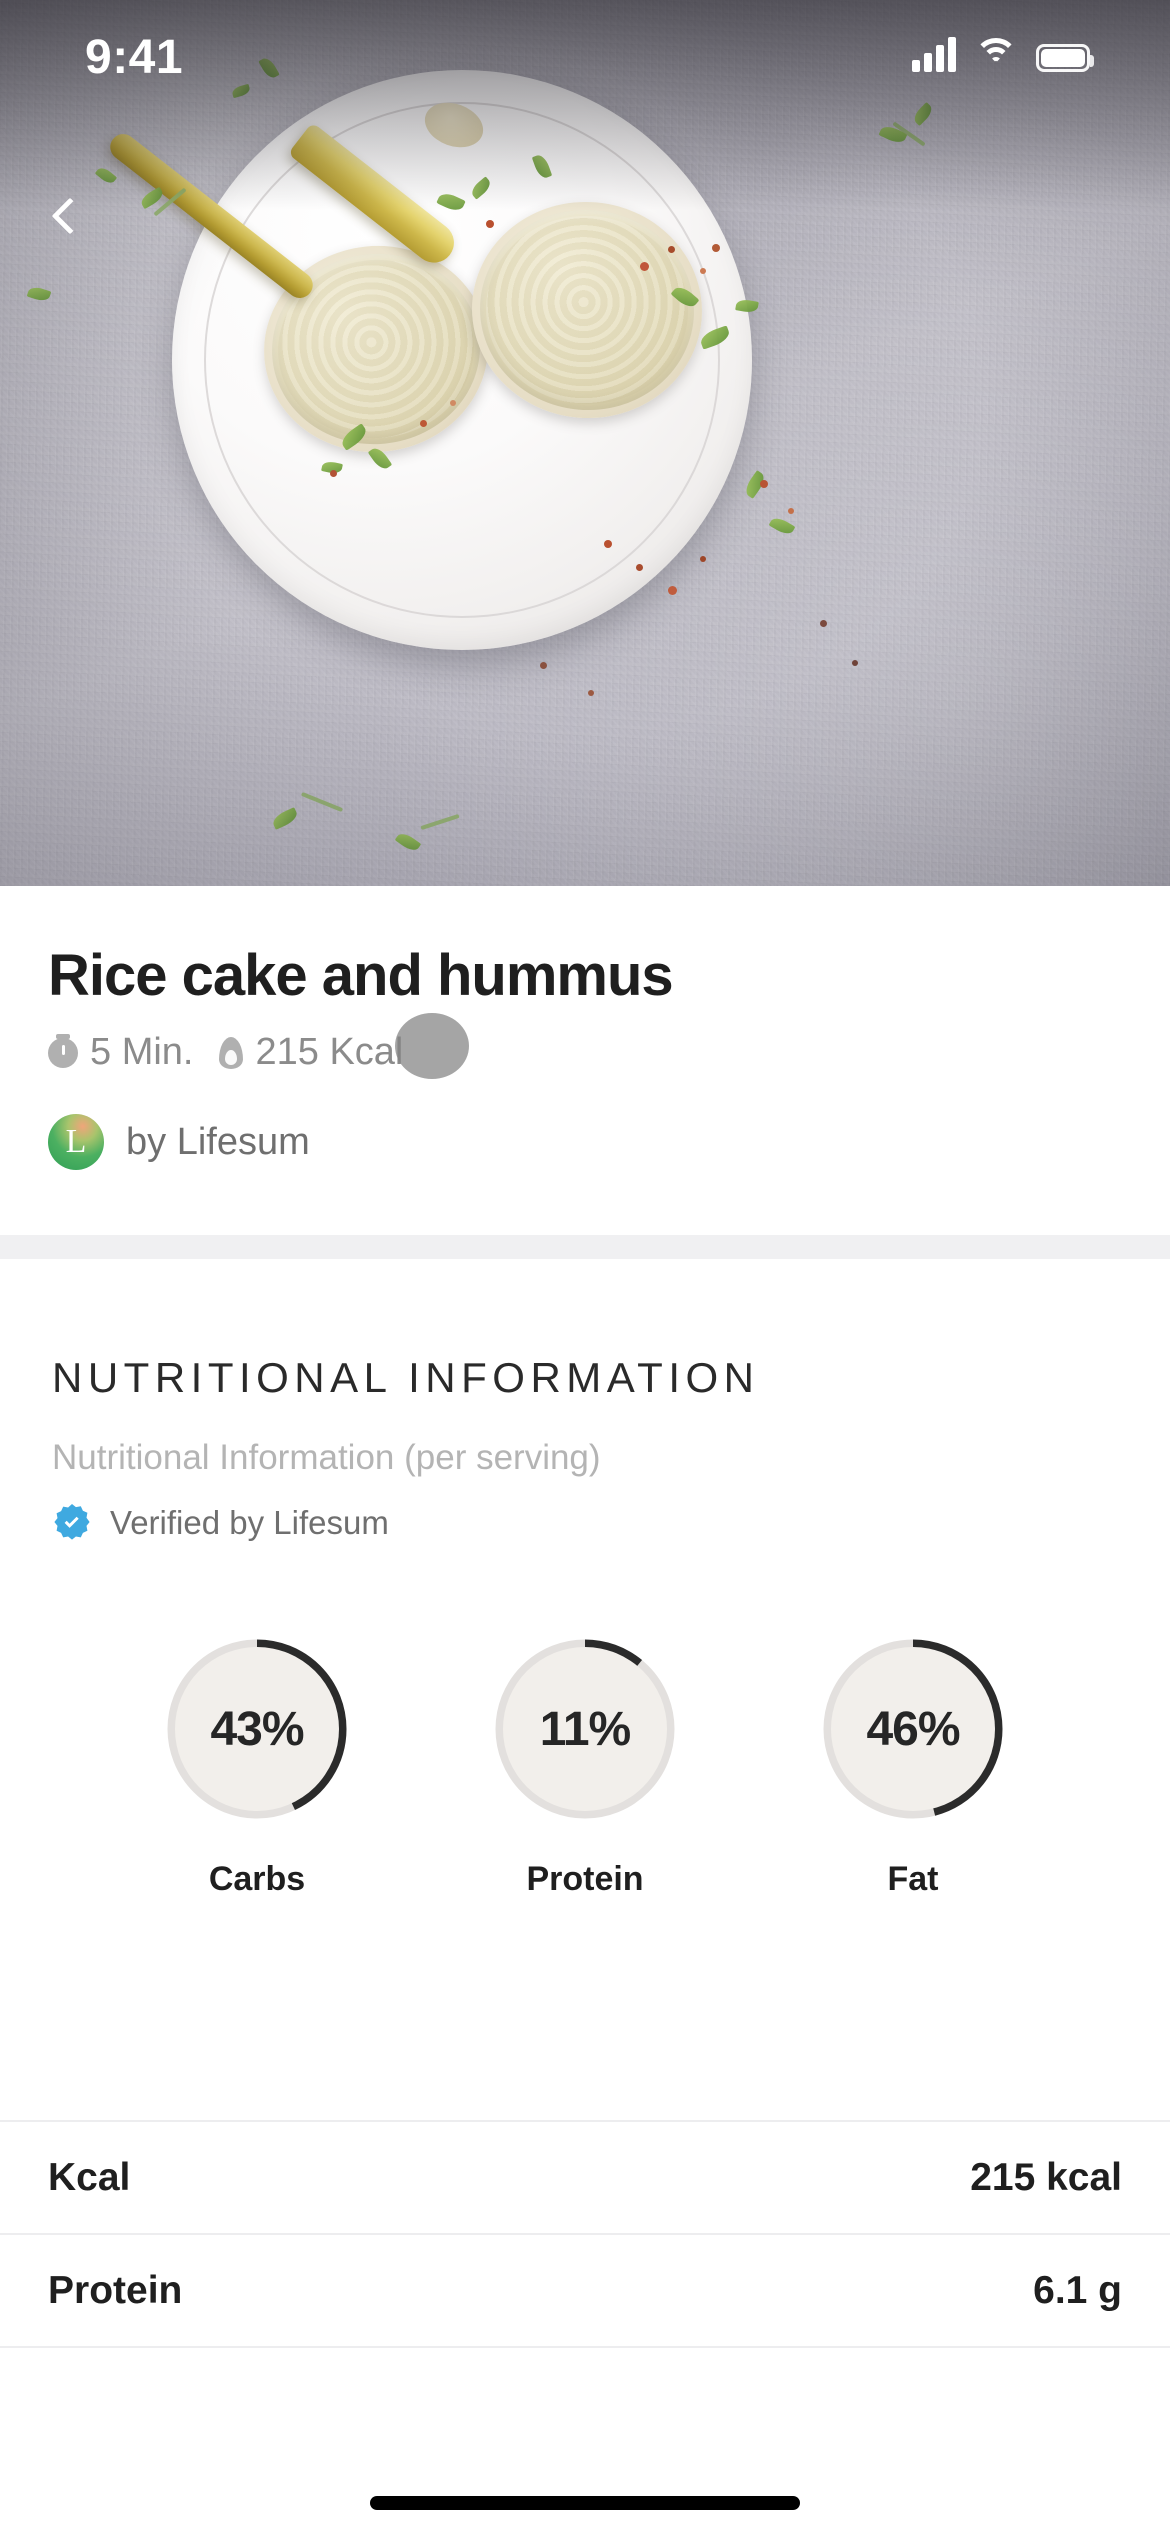  What do you see at coordinates (69, 216) in the screenshot?
I see `chevron-left-icon` at bounding box center [69, 216].